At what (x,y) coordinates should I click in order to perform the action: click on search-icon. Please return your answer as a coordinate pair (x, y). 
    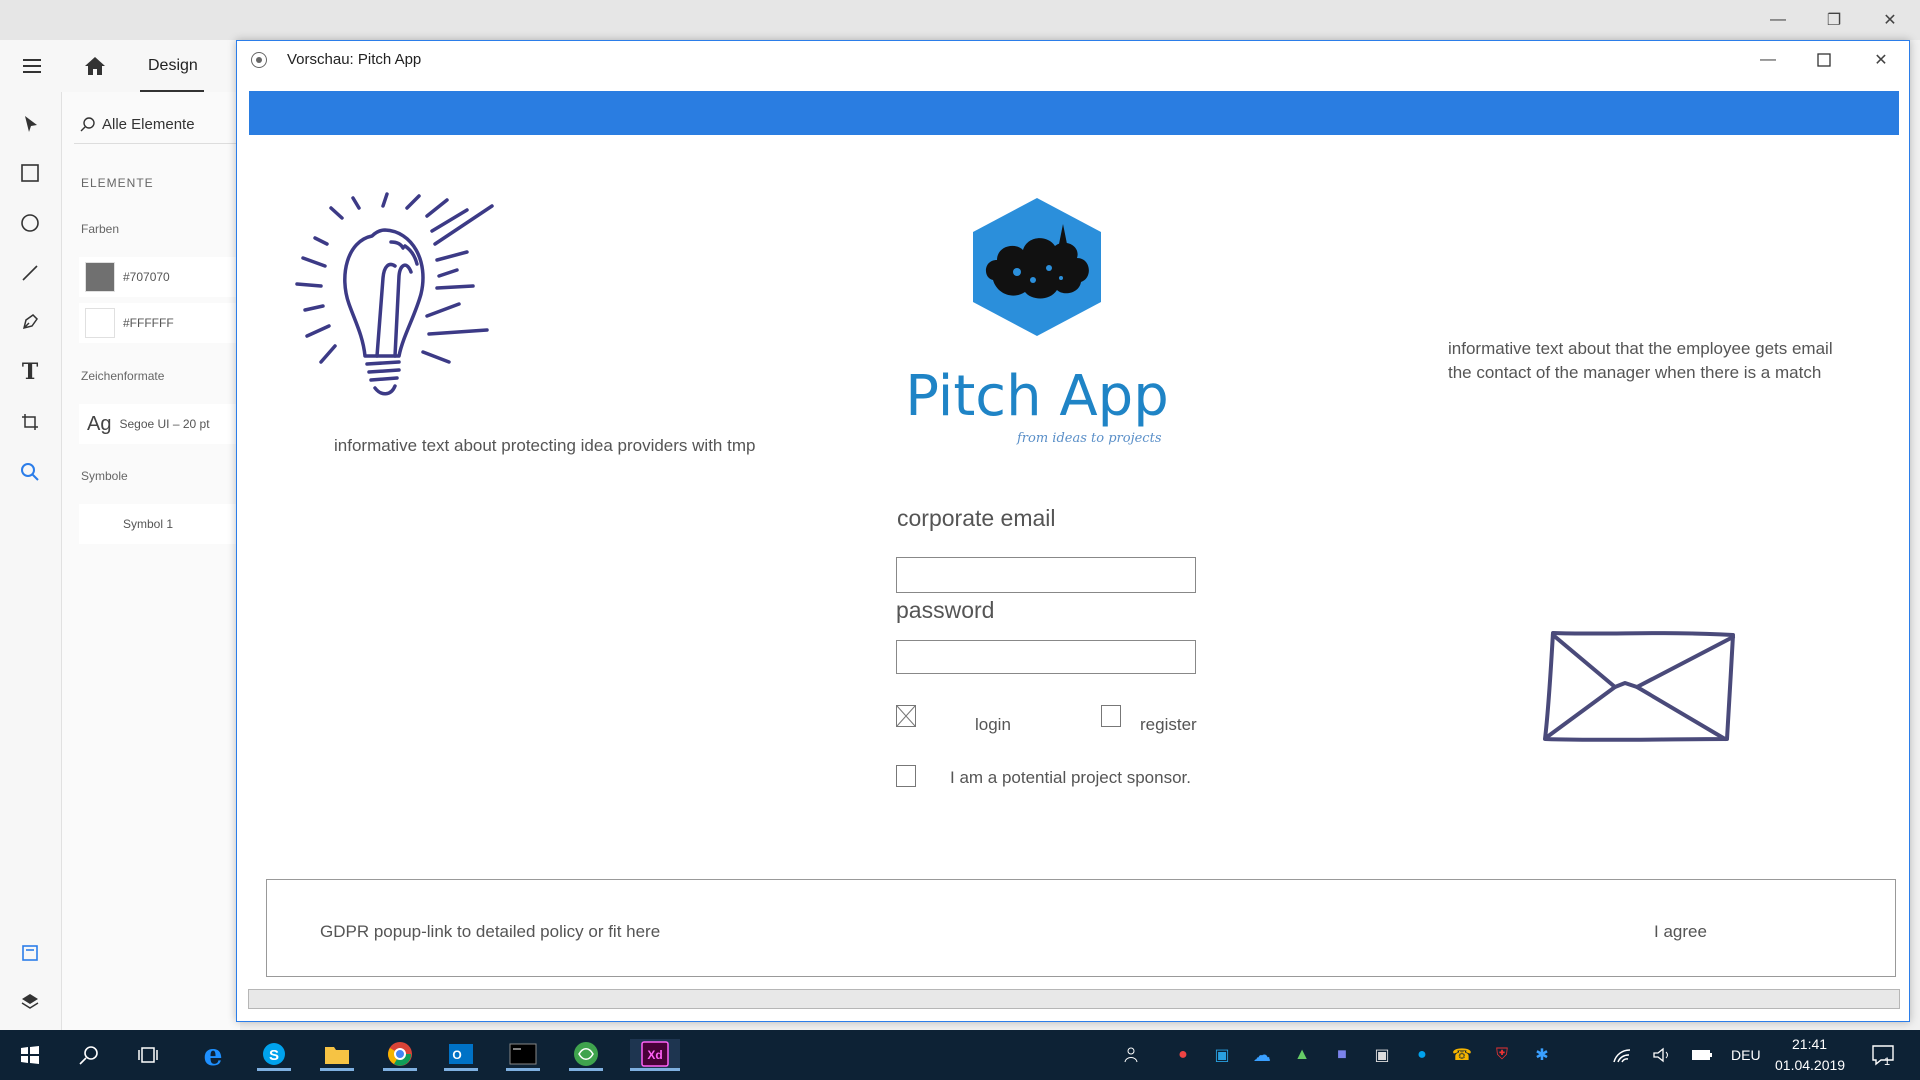
    Looking at the image, I should click on (89, 1055).